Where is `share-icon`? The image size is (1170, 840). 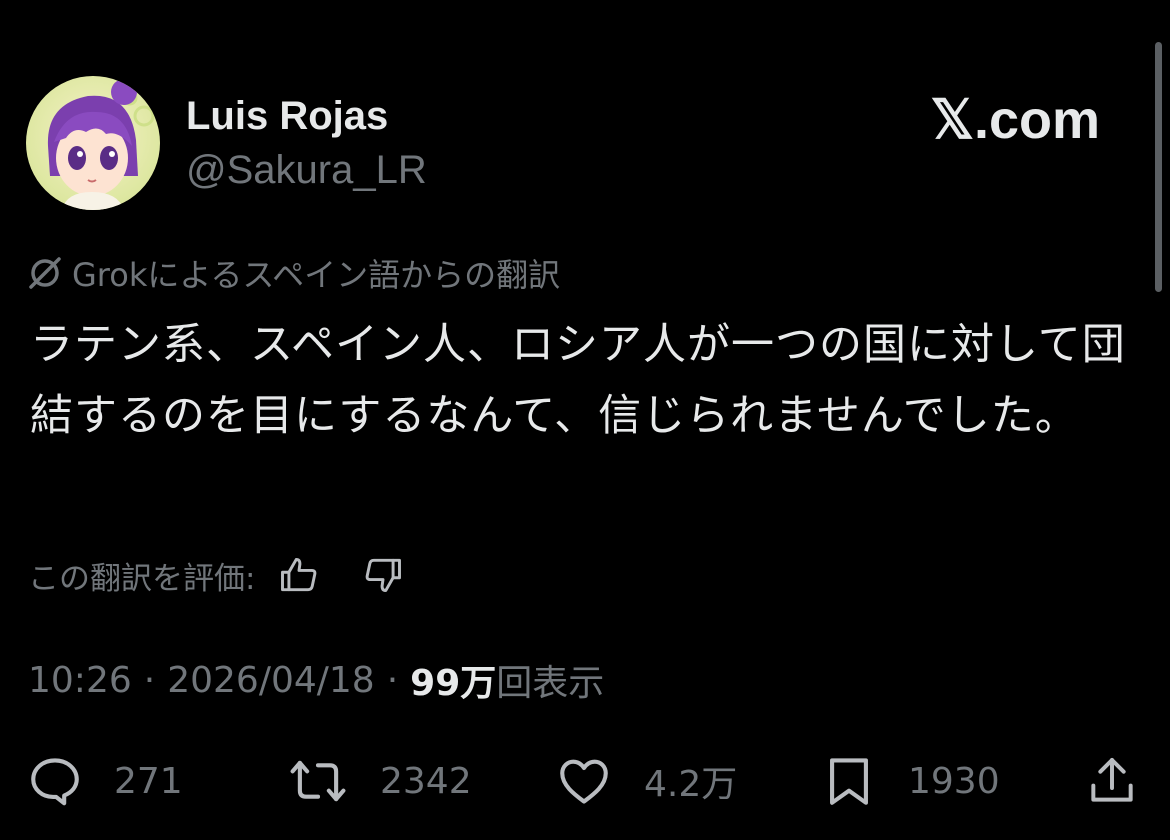 share-icon is located at coordinates (1112, 780).